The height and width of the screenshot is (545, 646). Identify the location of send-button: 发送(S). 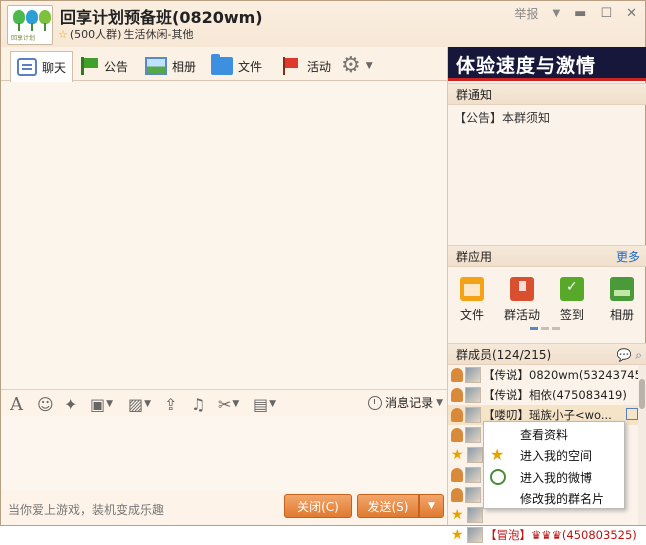
(388, 506).